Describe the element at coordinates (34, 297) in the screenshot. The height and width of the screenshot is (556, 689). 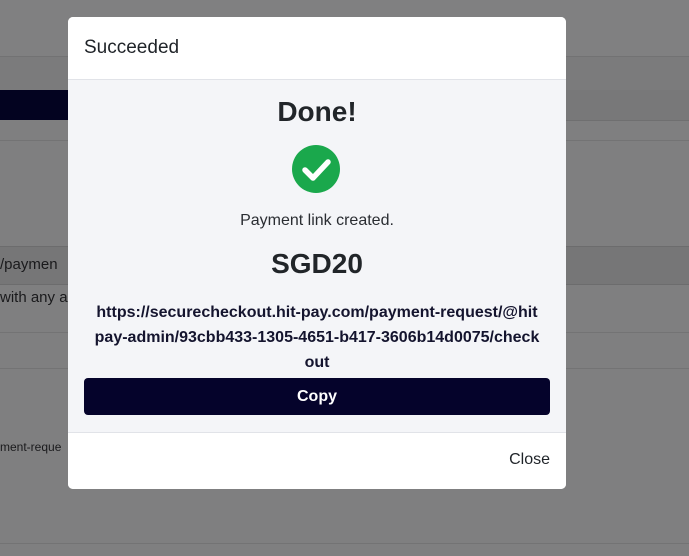
I see `background-row-text-2: with any a` at that location.